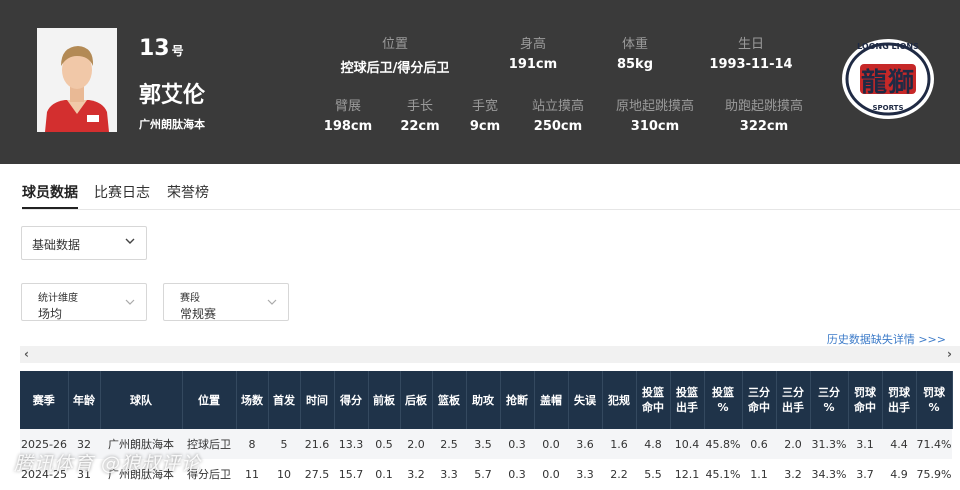 The height and width of the screenshot is (490, 960). Describe the element at coordinates (141, 400) in the screenshot. I see `column-header: 球队` at that location.